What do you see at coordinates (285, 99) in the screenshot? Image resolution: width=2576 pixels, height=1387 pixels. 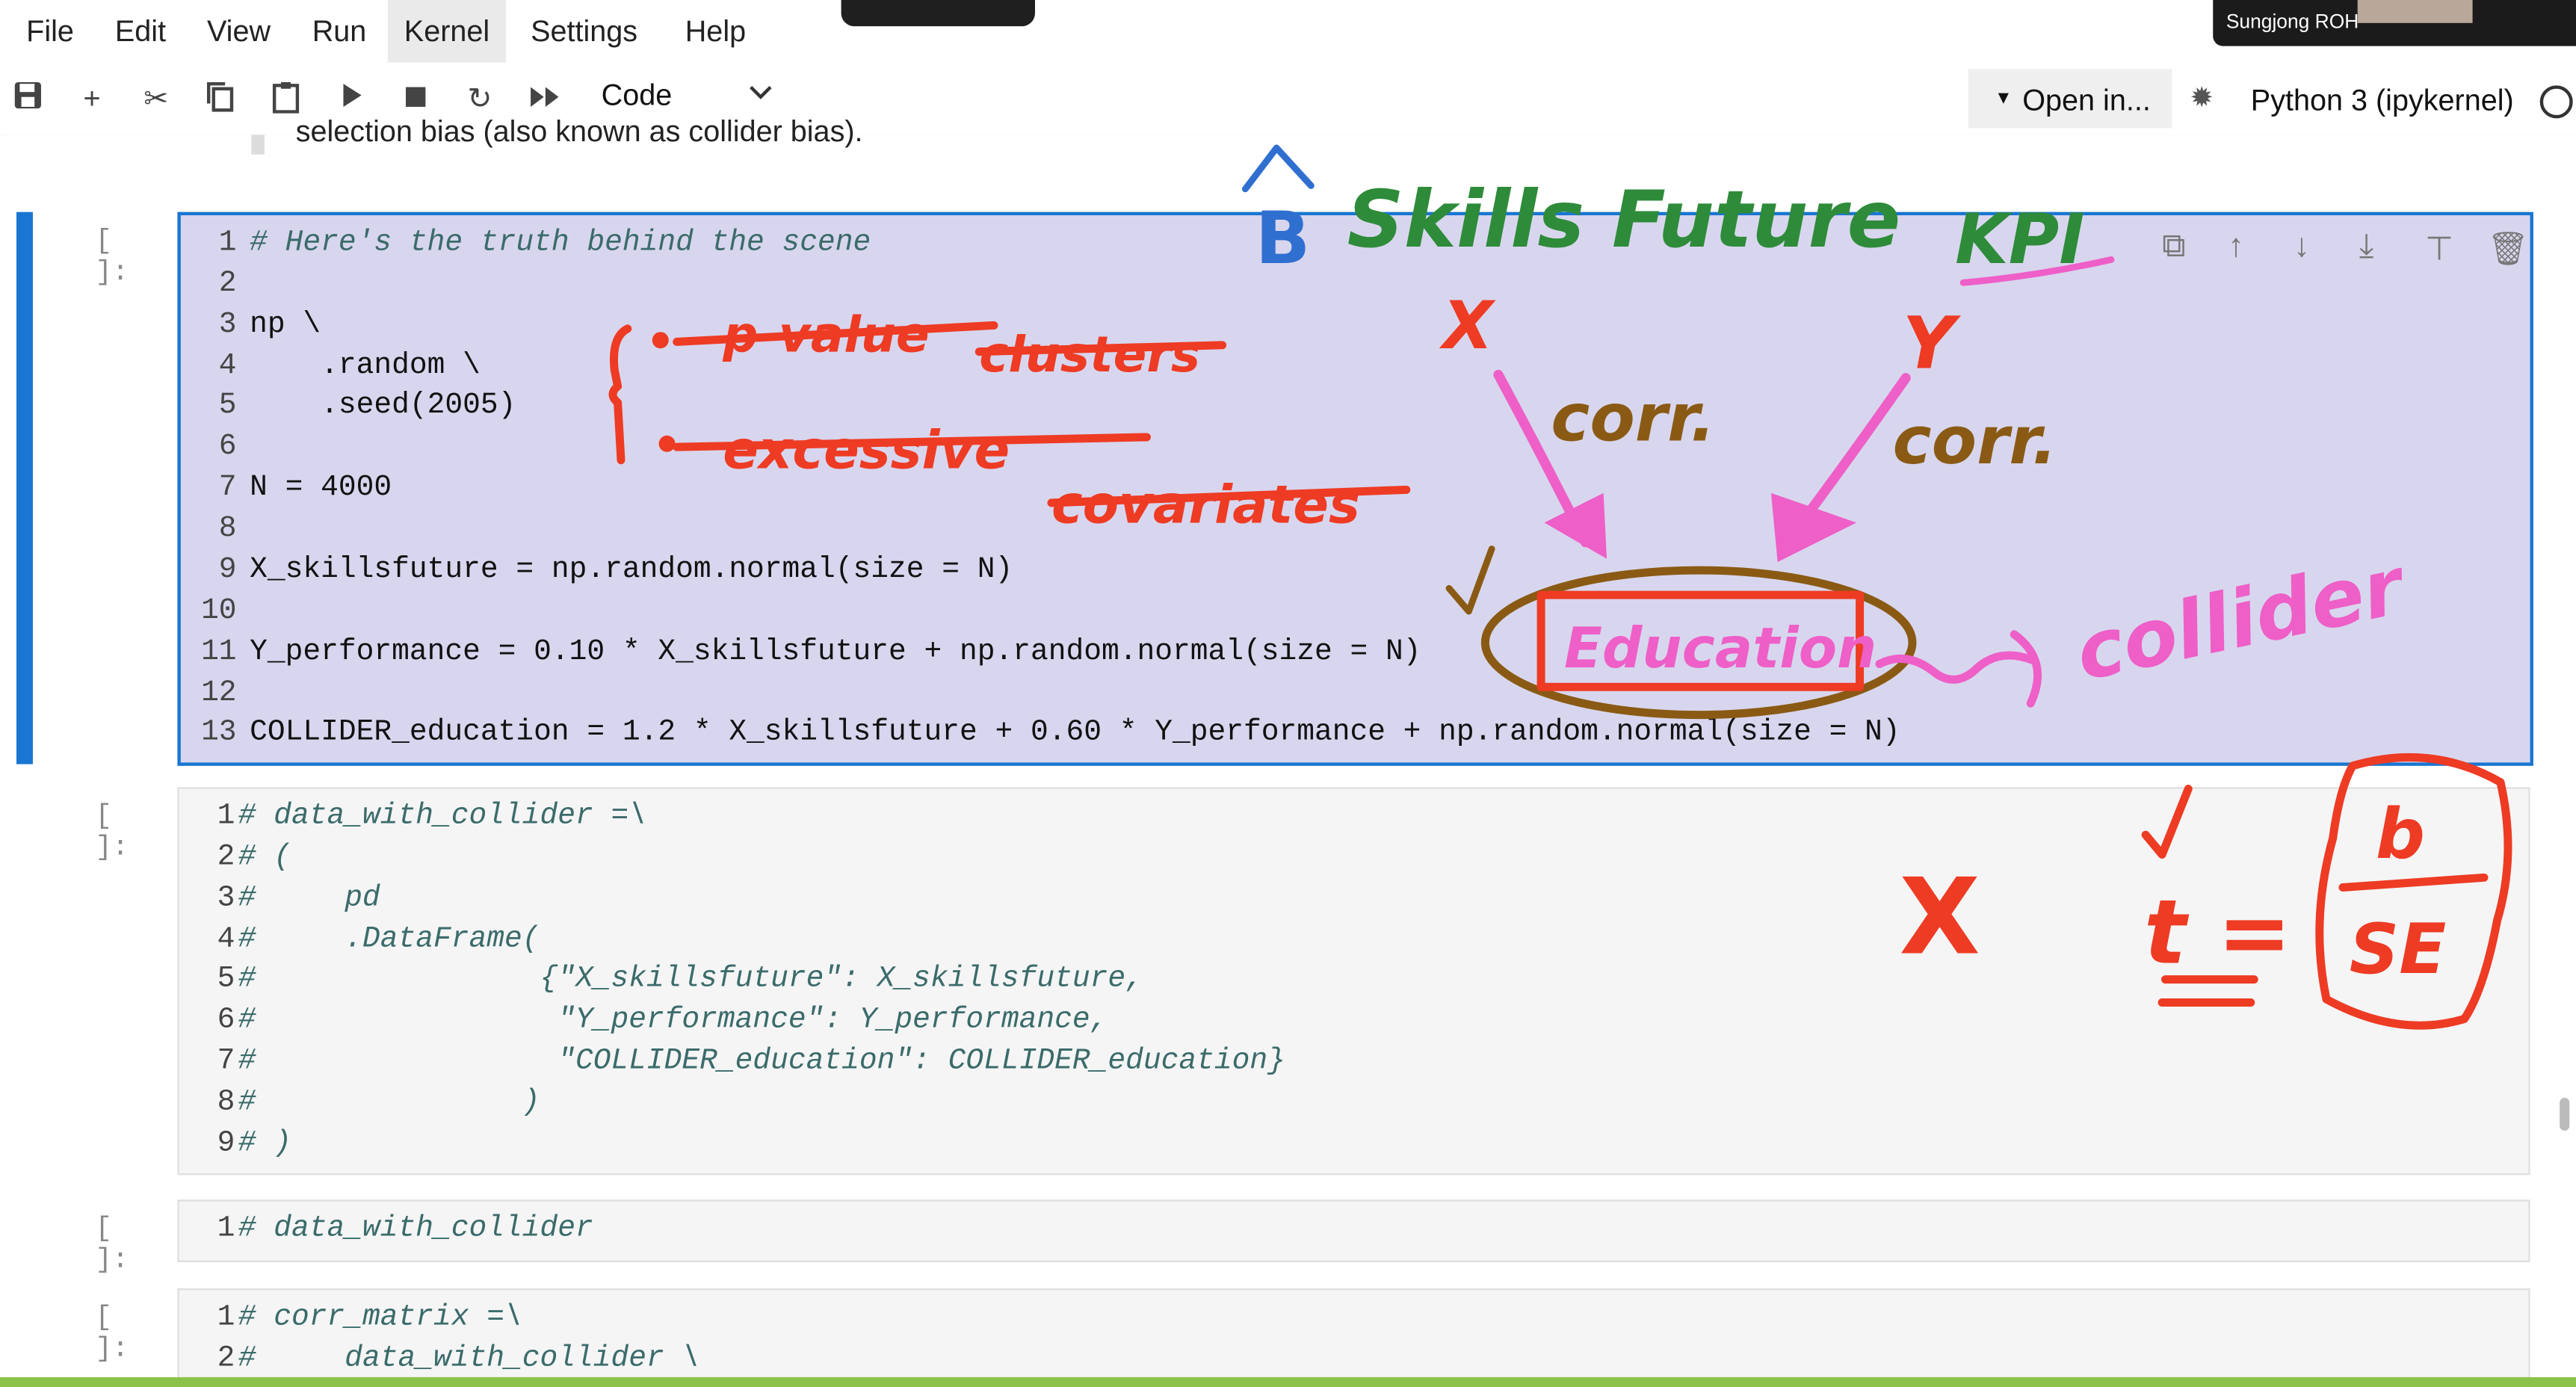 I see `paste-icon` at bounding box center [285, 99].